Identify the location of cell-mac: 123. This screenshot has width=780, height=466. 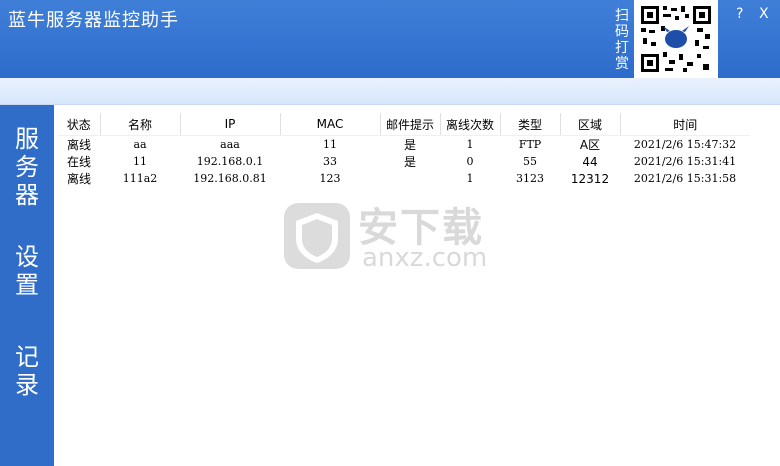
(330, 178).